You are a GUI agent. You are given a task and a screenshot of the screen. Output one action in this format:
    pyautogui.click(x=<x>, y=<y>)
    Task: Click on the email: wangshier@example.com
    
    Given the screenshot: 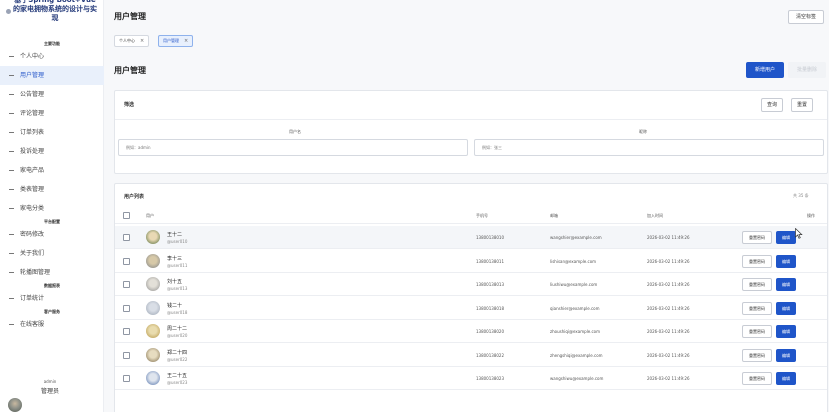 What is the action you would take?
    pyautogui.click(x=576, y=237)
    